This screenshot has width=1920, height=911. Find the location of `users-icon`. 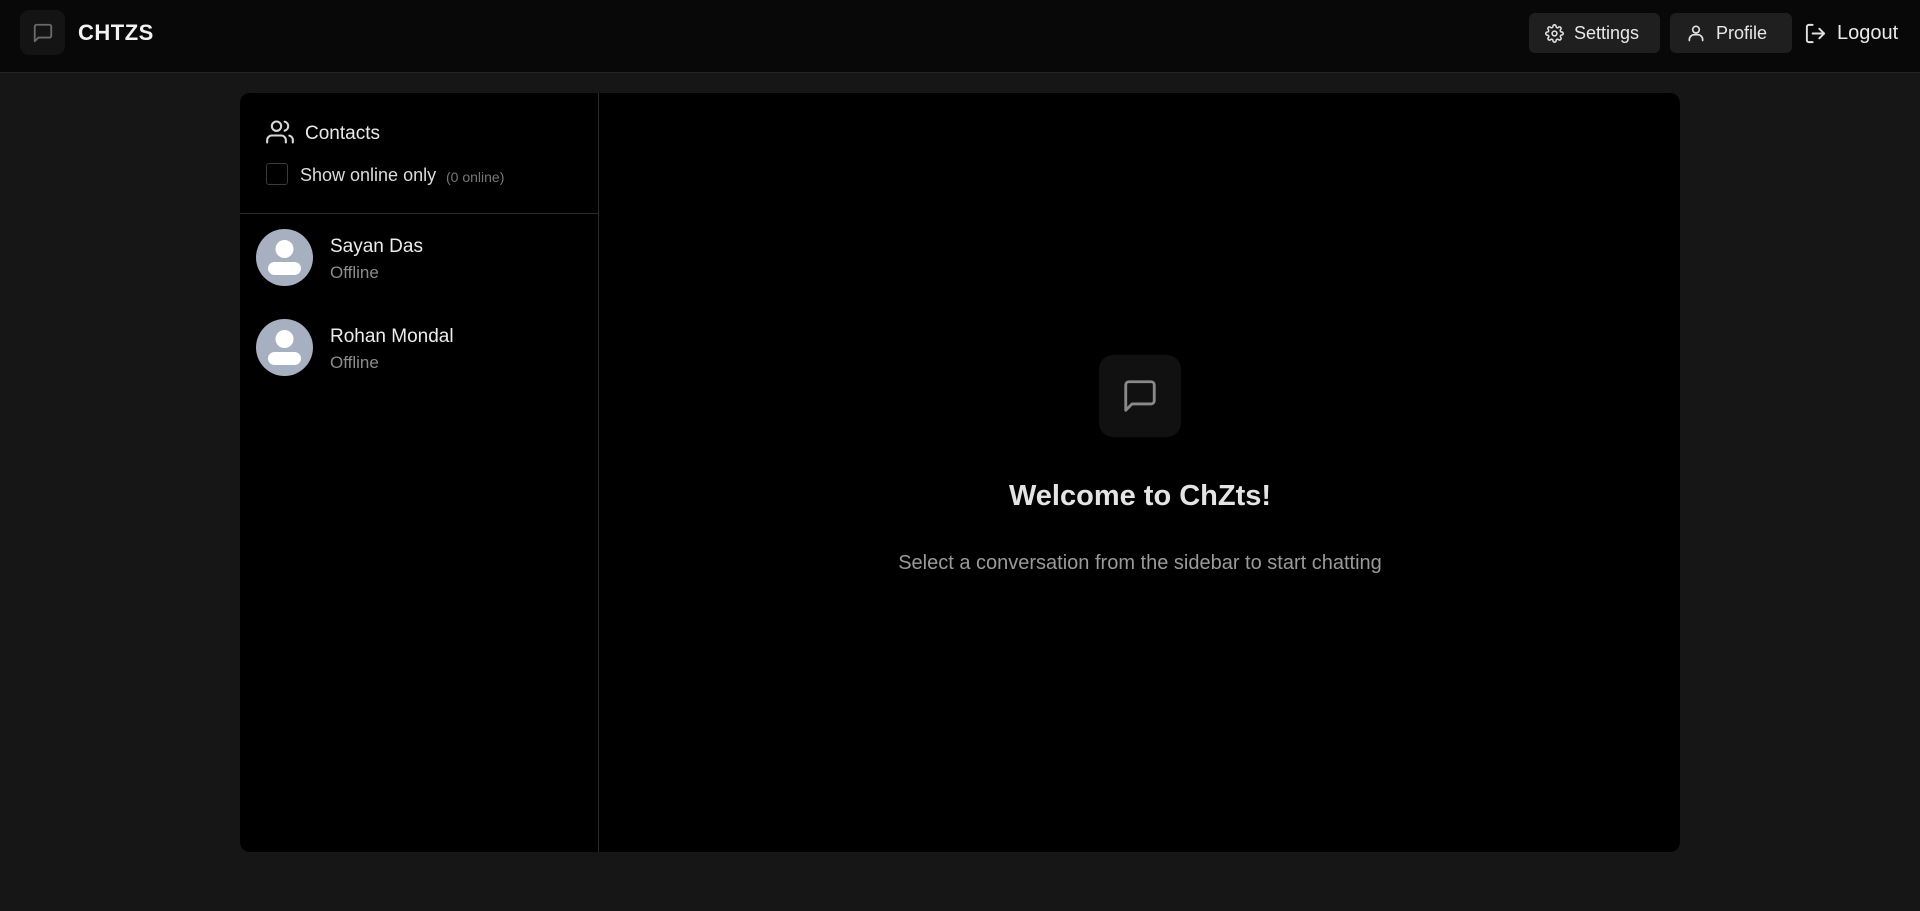

users-icon is located at coordinates (280, 132).